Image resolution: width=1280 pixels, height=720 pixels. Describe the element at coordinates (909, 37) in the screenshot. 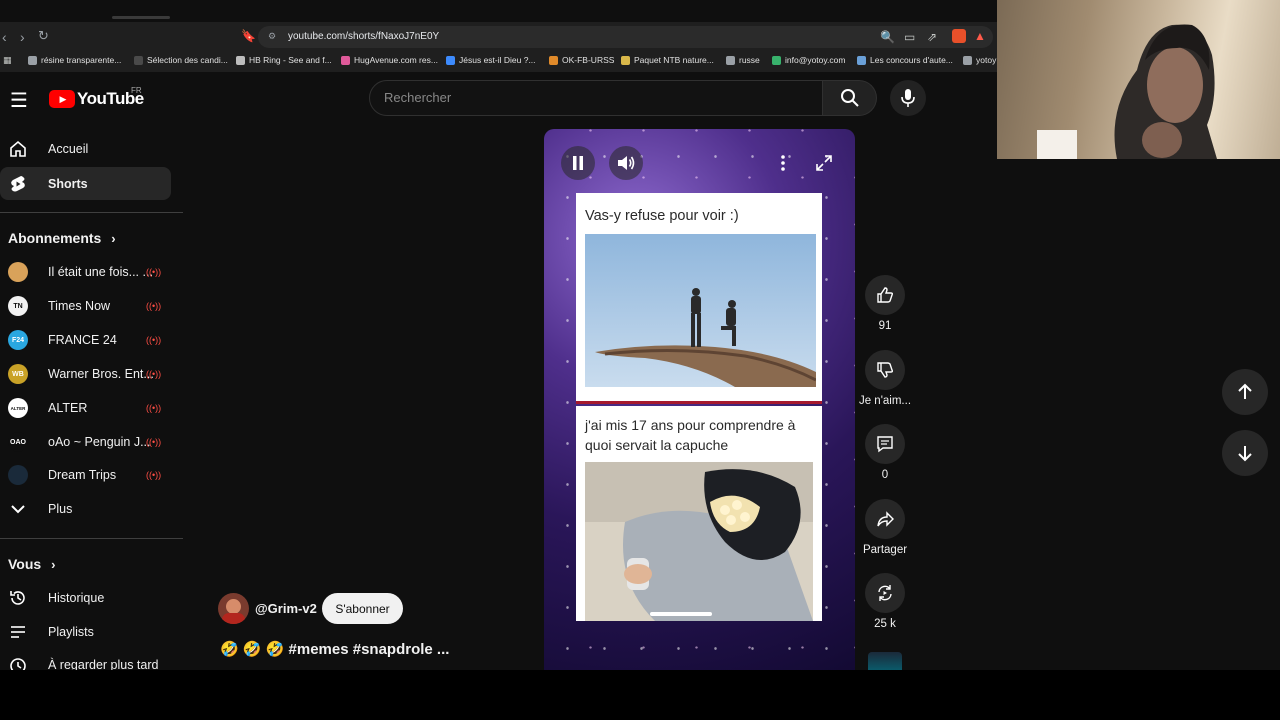

I see `cast-icon: ▭` at that location.